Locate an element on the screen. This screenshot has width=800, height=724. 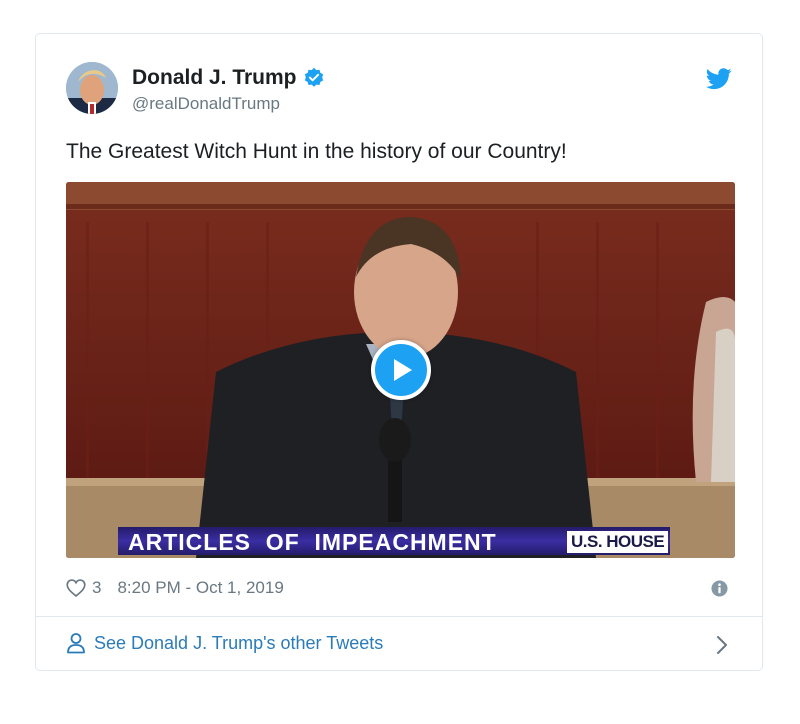
divider is located at coordinates (399, 616).